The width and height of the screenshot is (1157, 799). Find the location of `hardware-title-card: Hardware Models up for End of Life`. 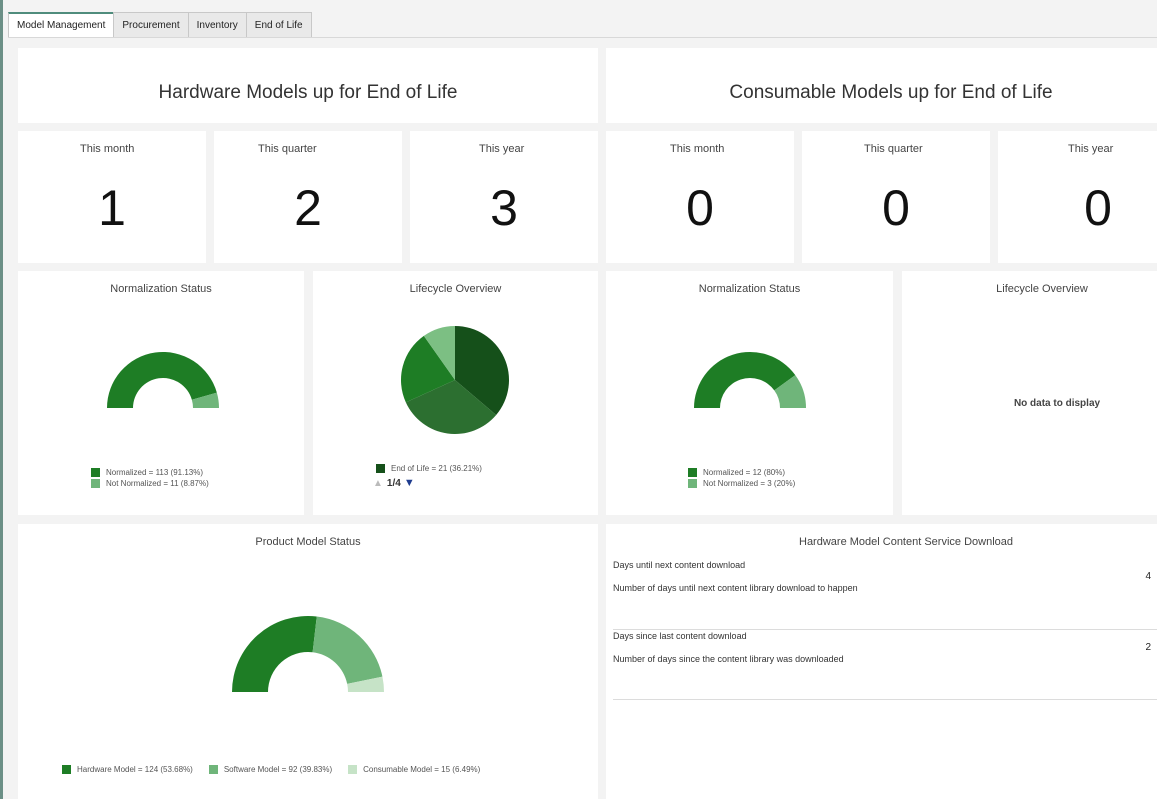

hardware-title-card: Hardware Models up for End of Life is located at coordinates (308, 85).